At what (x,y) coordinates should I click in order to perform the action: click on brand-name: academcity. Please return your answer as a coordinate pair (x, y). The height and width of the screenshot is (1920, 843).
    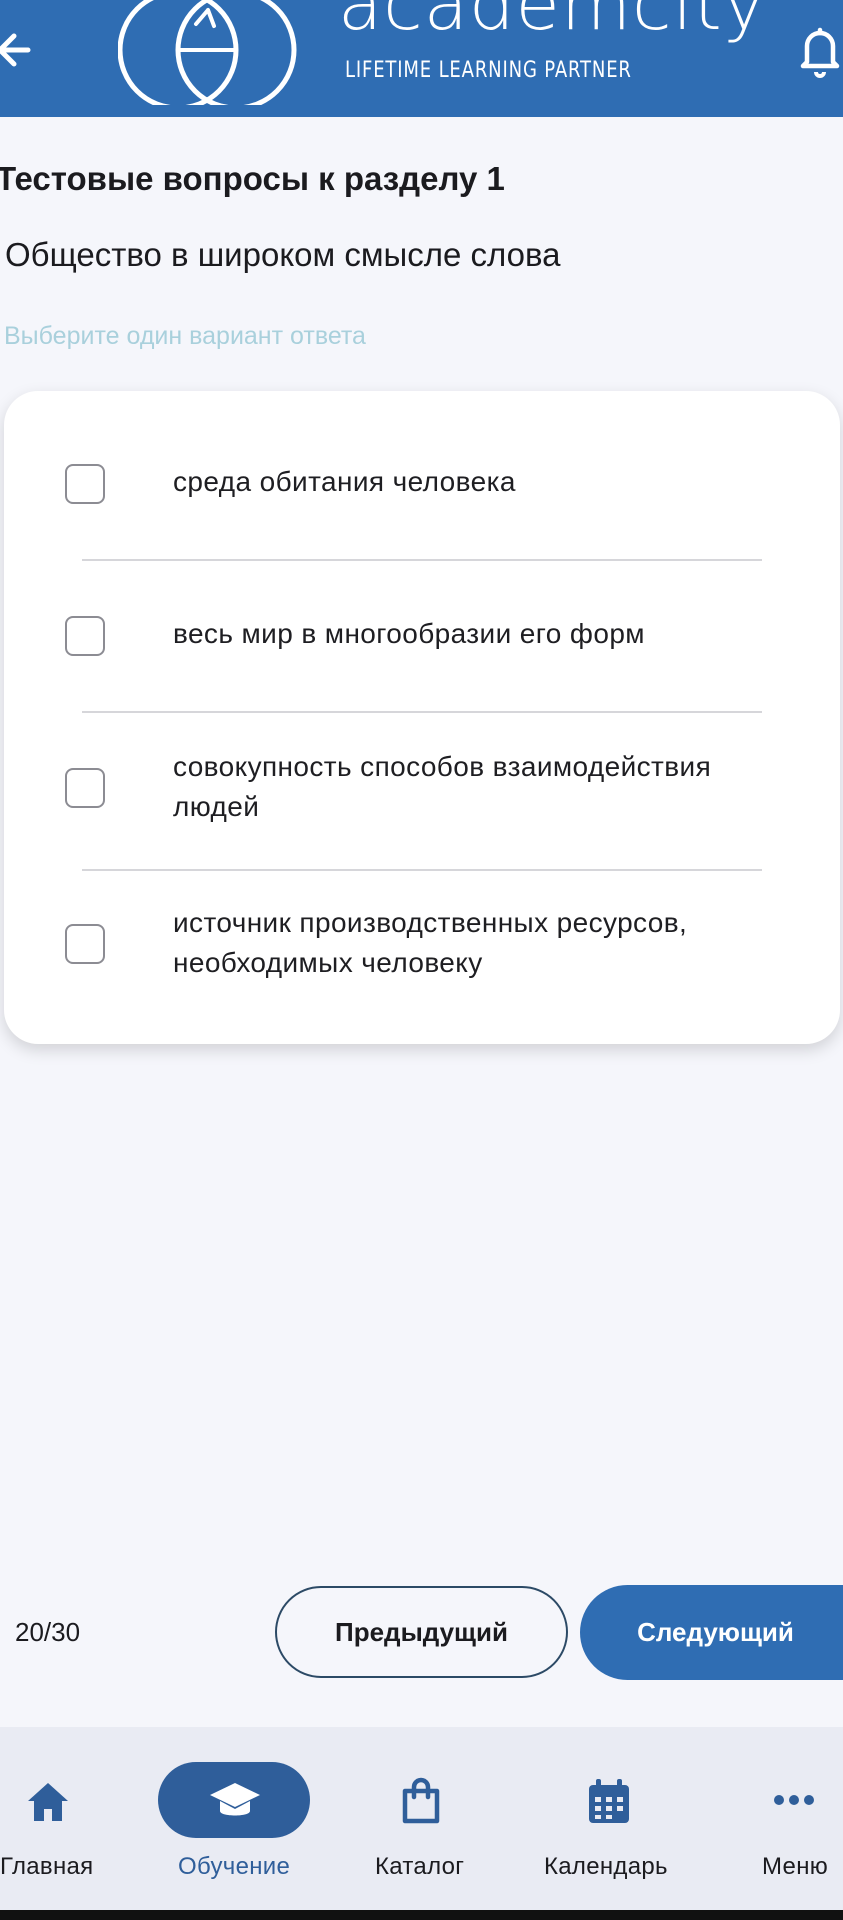
    Looking at the image, I should click on (552, 23).